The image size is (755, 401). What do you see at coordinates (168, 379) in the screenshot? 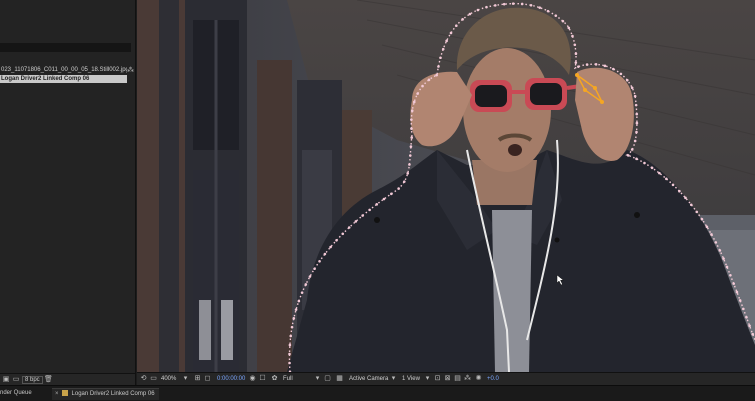
I see `zoom-dropdown: 400%` at bounding box center [168, 379].